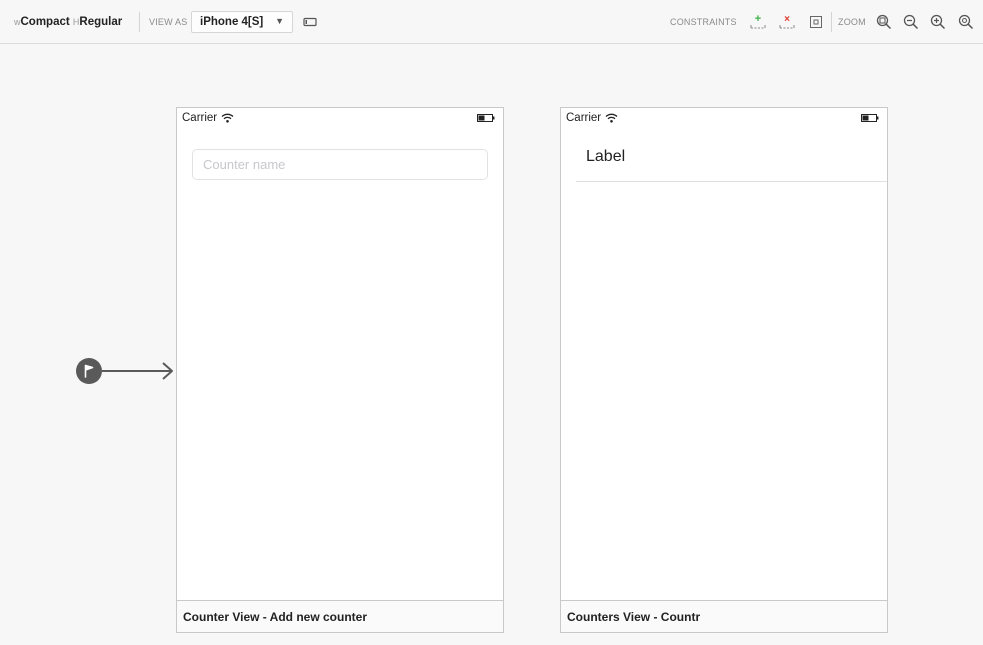 Image resolution: width=983 pixels, height=645 pixels. I want to click on scene-title: Counters View - Countr, so click(634, 616).